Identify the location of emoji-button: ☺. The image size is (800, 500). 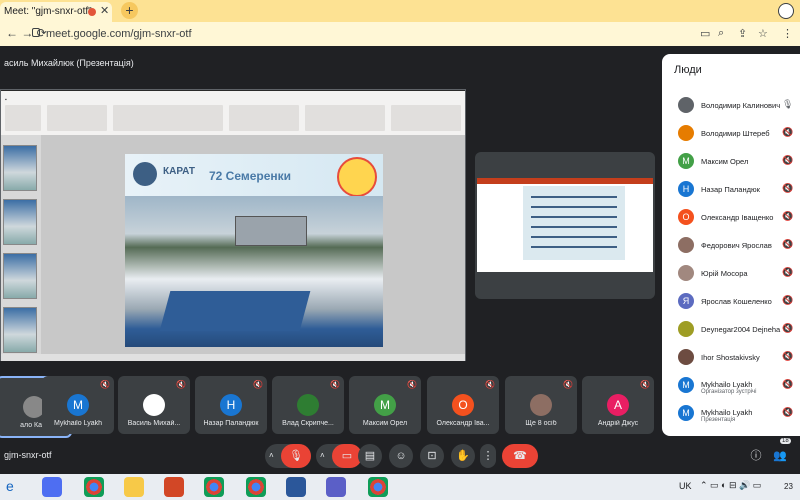
(401, 456).